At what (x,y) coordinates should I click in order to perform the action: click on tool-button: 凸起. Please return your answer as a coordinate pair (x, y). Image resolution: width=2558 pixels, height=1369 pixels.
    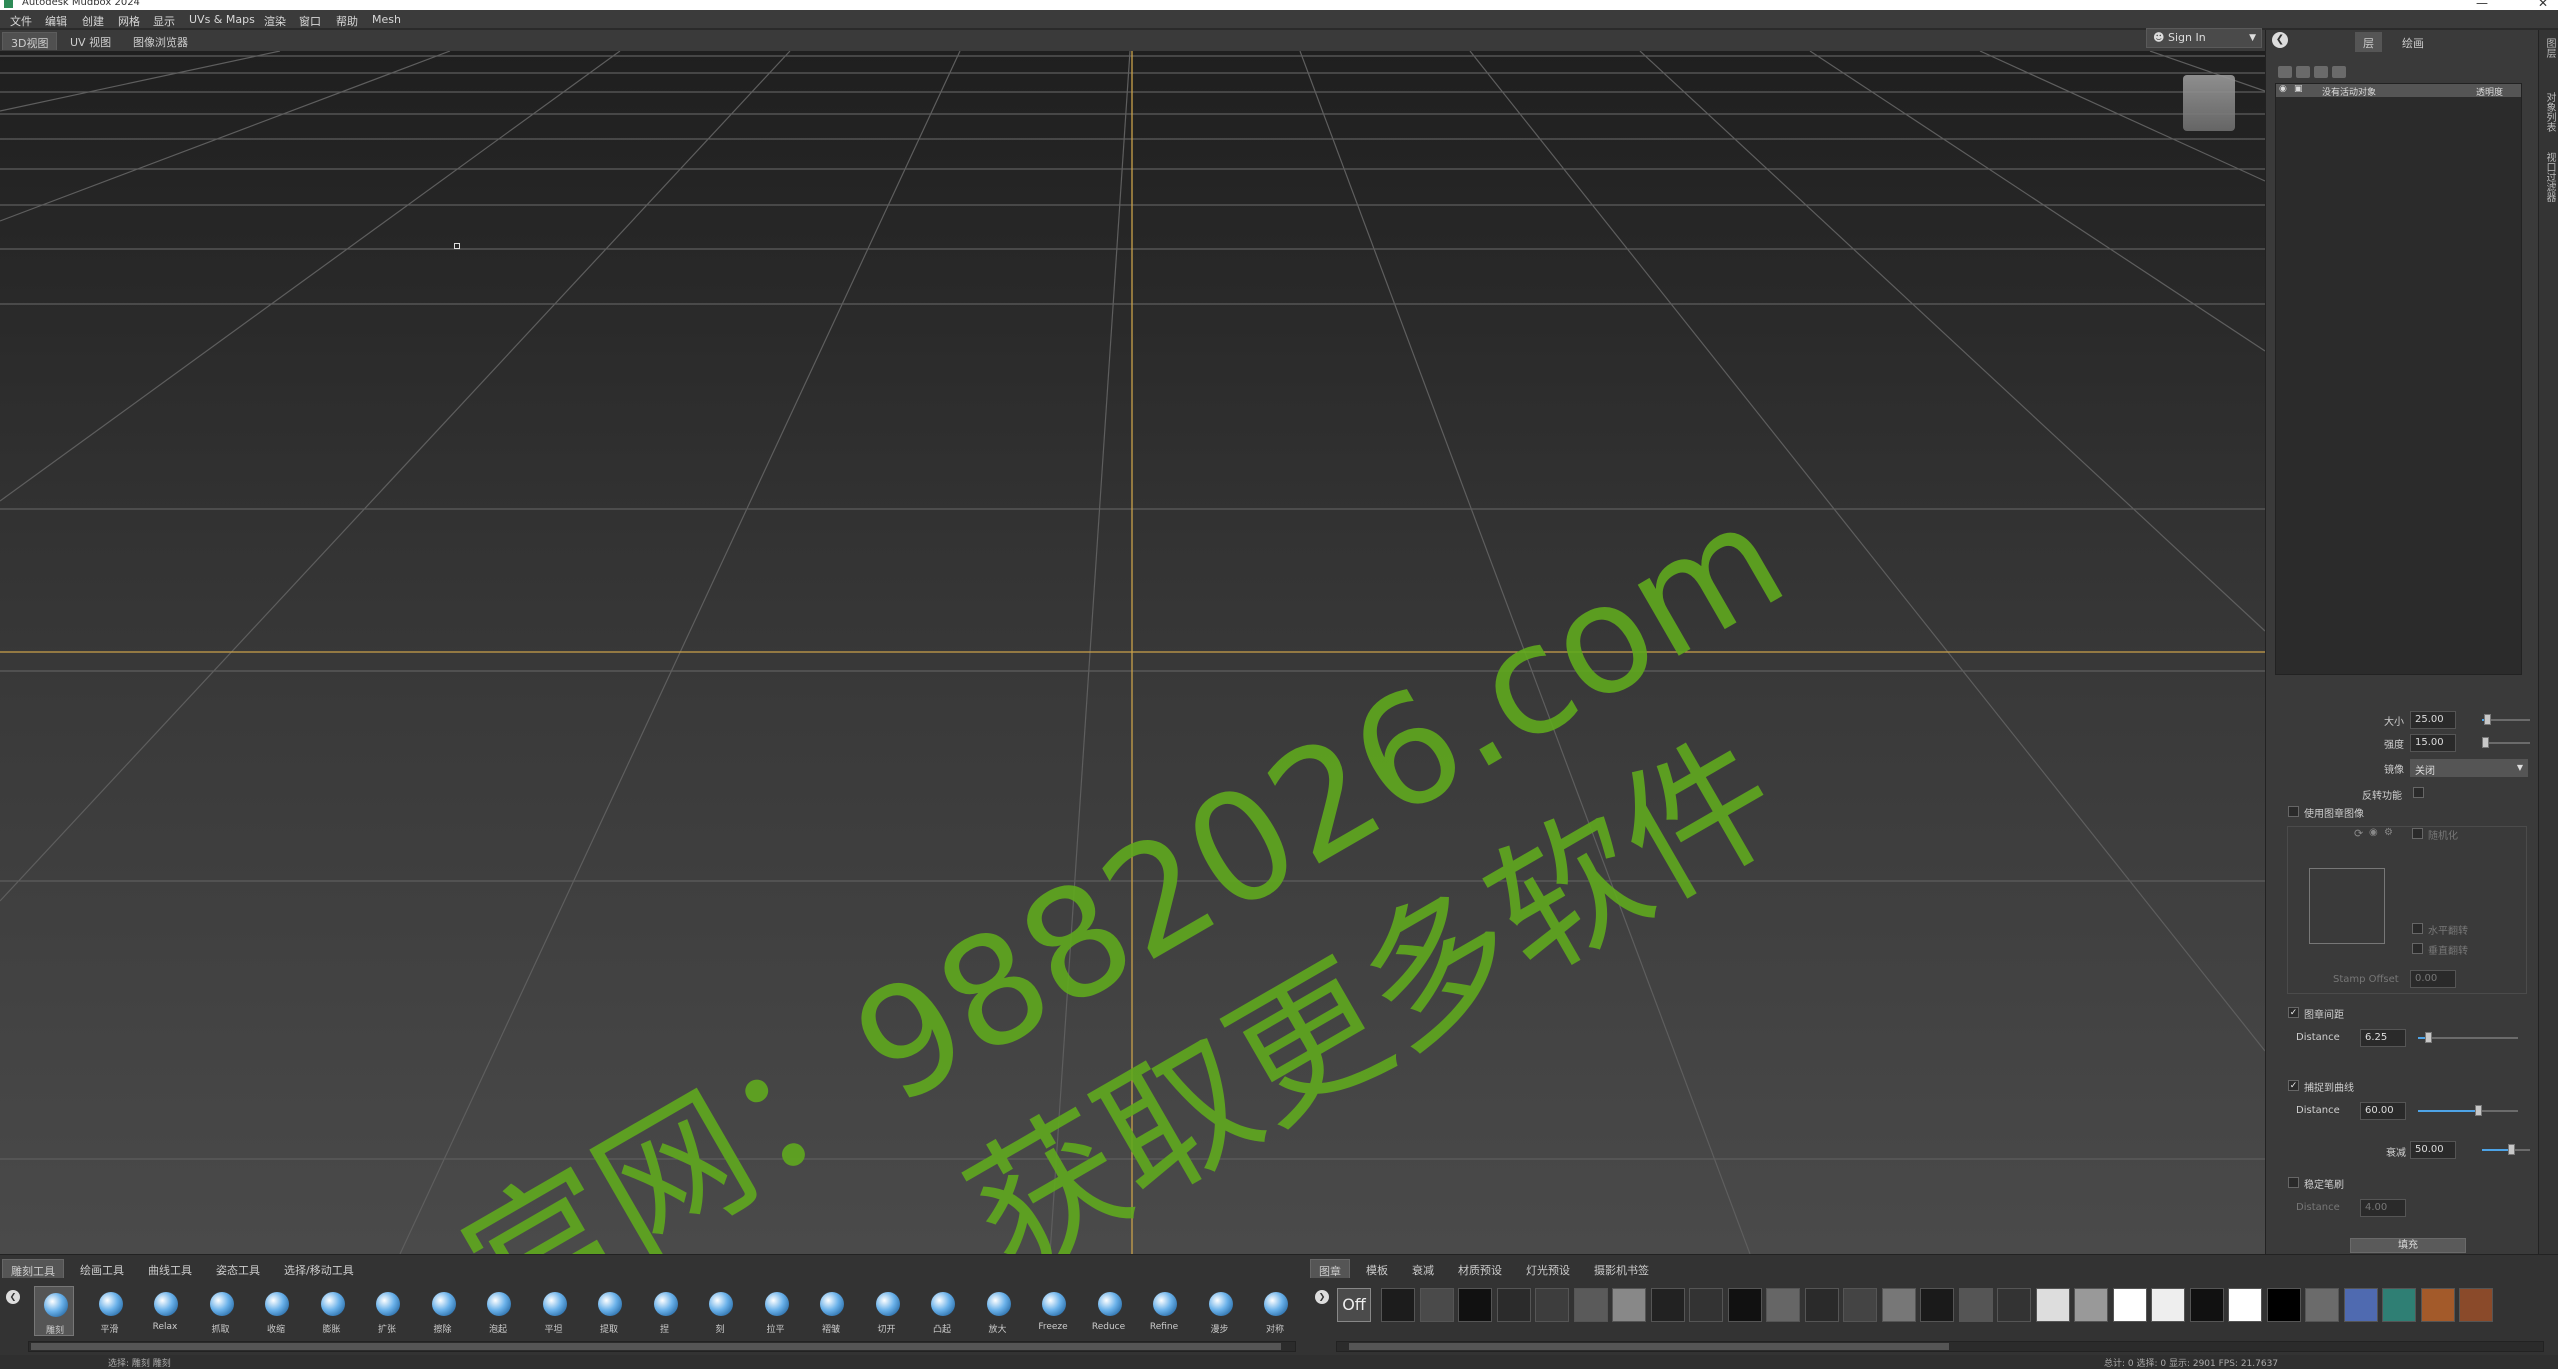
    Looking at the image, I should click on (942, 1311).